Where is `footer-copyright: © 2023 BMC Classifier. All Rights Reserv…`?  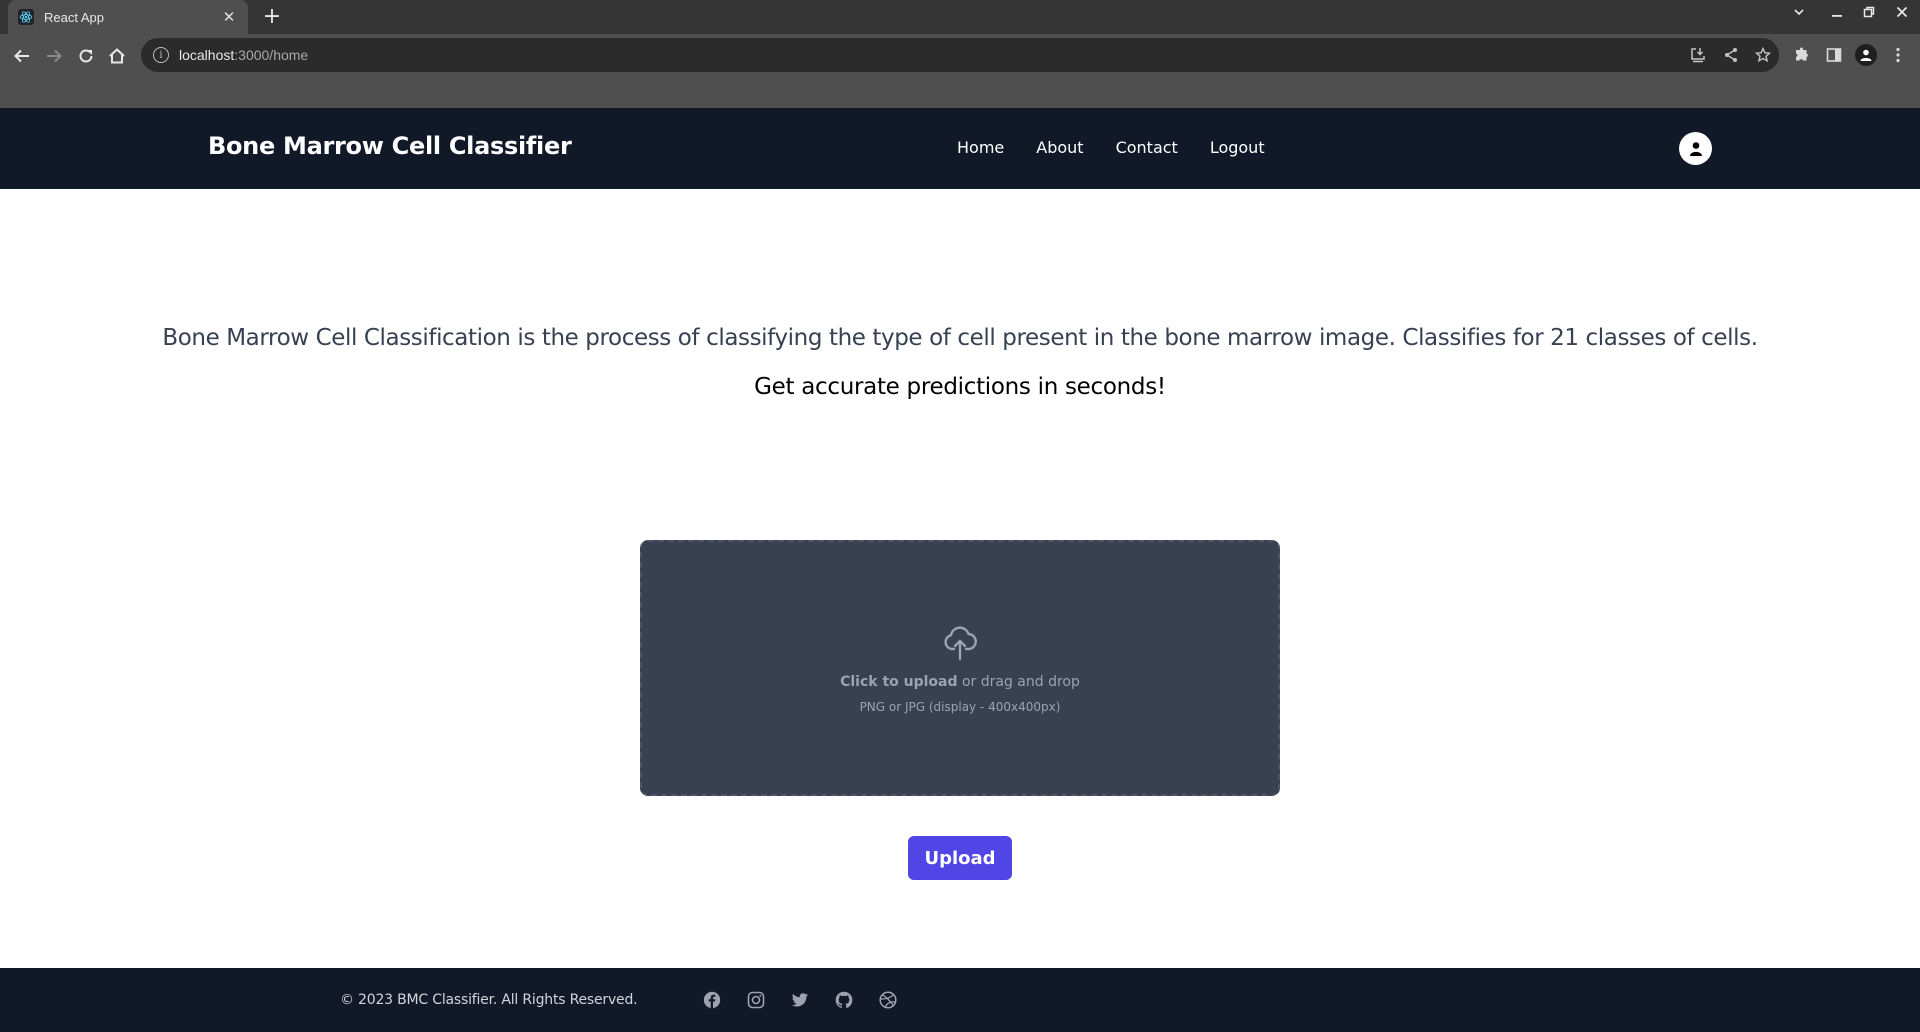 footer-copyright: © 2023 BMC Classifier. All Rights Reserv… is located at coordinates (489, 1000).